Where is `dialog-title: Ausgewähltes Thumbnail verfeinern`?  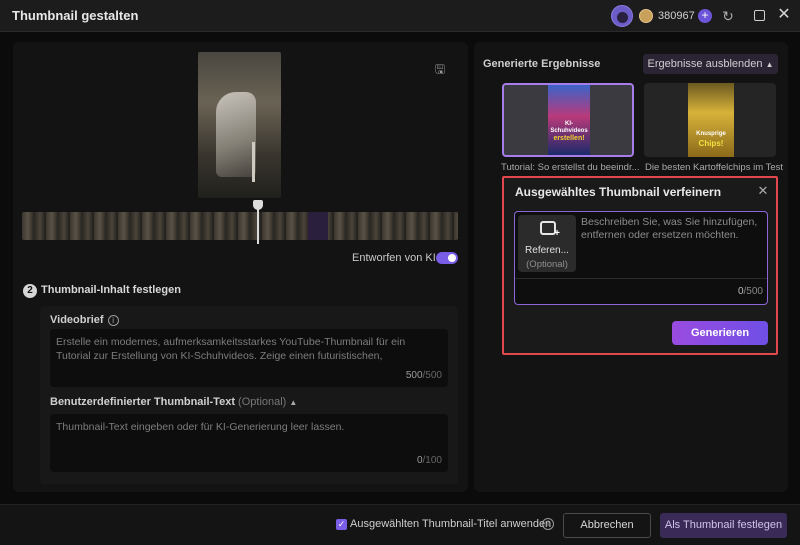
dialog-title: Ausgewähltes Thumbnail verfeinern is located at coordinates (618, 192).